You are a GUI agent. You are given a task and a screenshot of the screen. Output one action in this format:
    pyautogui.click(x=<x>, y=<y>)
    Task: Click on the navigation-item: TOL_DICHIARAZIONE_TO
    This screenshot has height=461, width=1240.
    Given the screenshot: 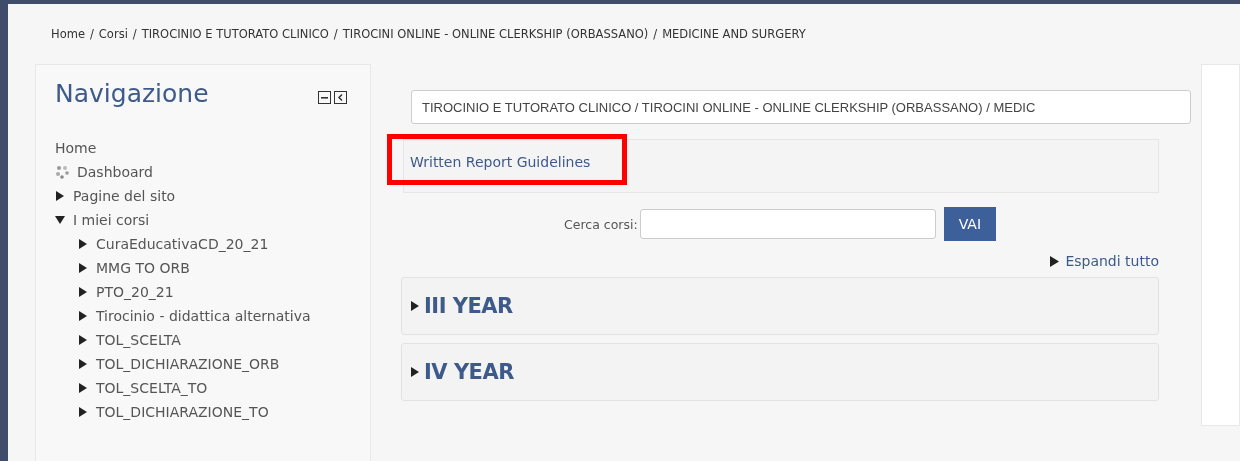 What is the action you would take?
    pyautogui.click(x=182, y=412)
    